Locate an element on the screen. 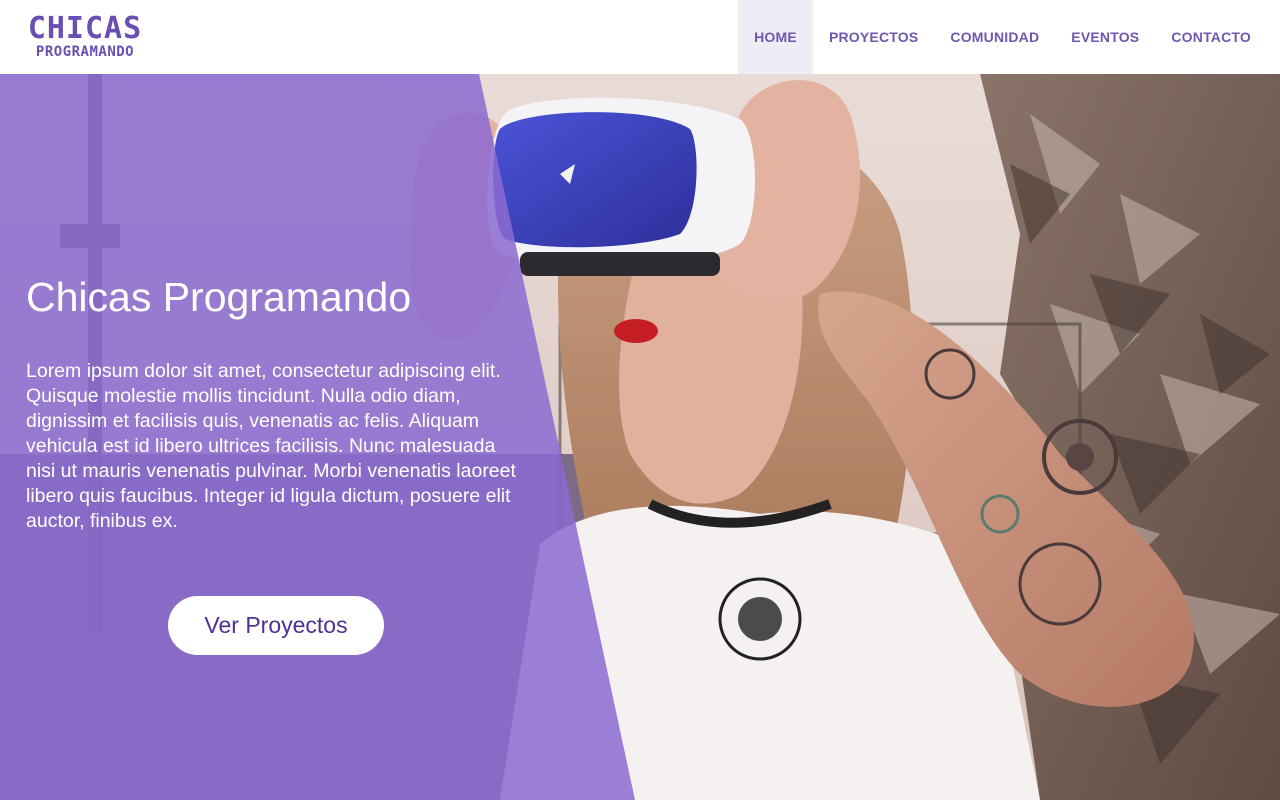  nav-proyectos: PROYECTOS is located at coordinates (873, 37).